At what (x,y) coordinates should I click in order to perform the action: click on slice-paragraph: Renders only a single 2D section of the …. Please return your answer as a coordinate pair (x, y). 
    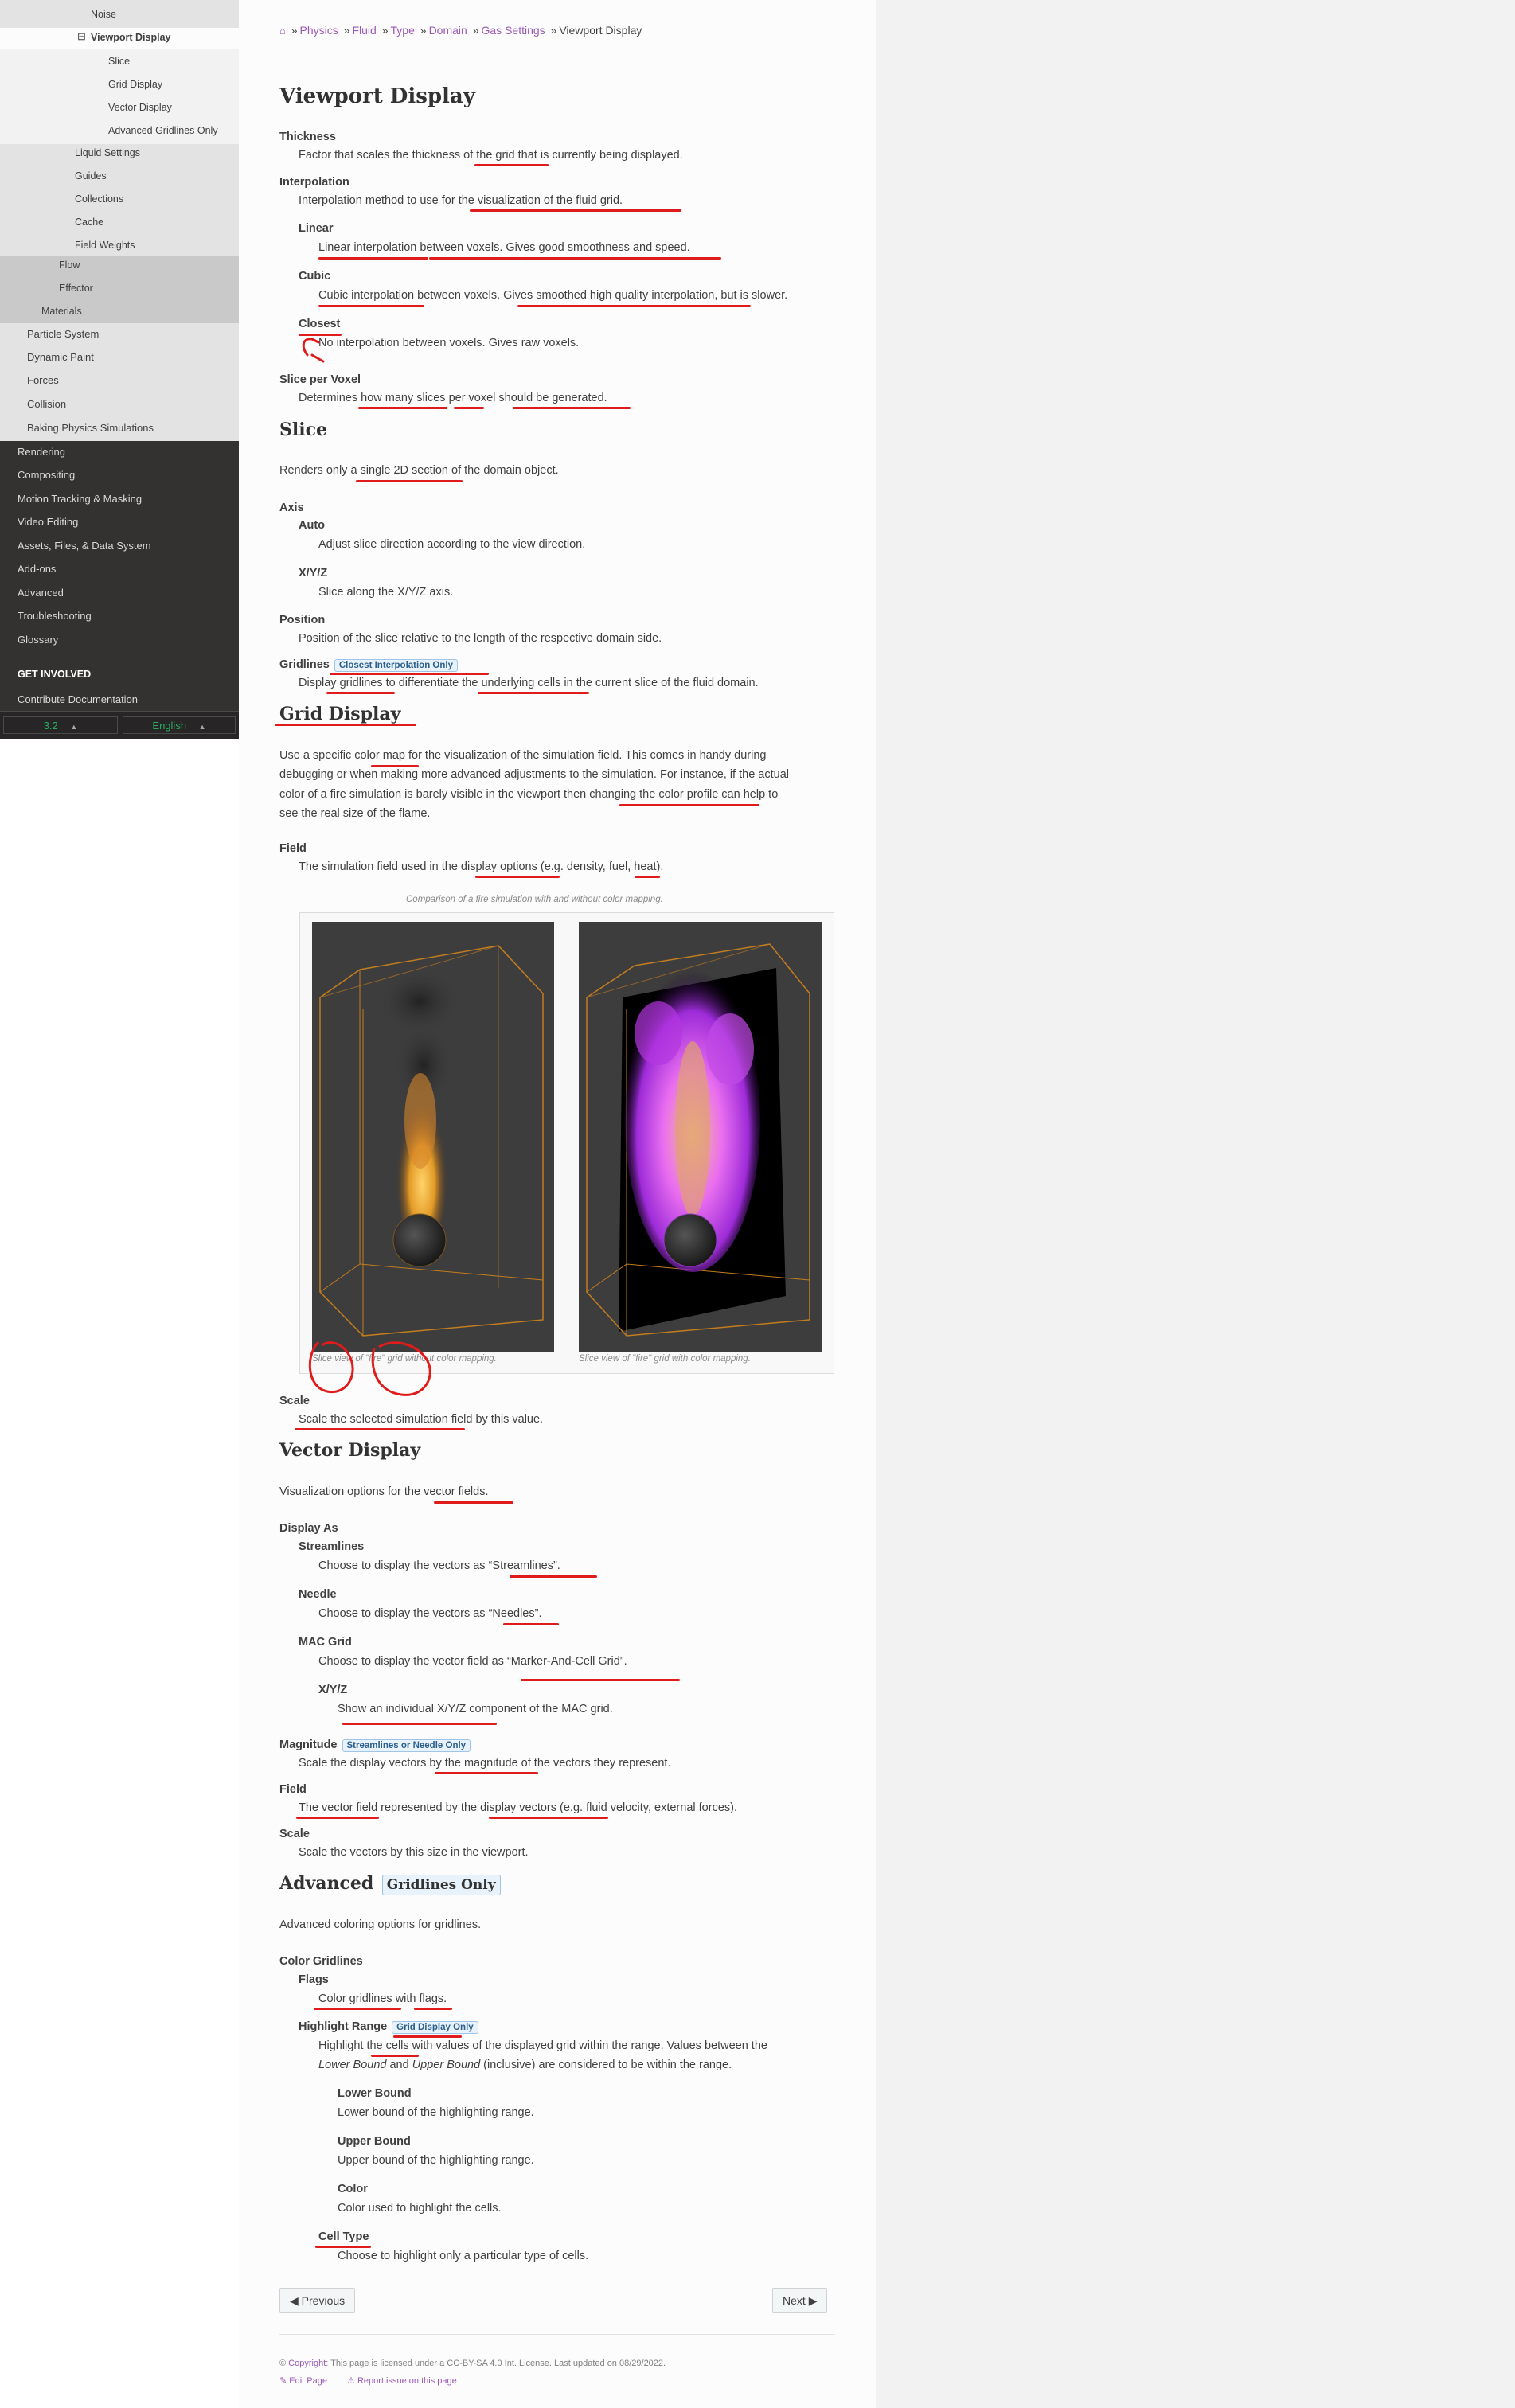
    Looking at the image, I should click on (419, 470).